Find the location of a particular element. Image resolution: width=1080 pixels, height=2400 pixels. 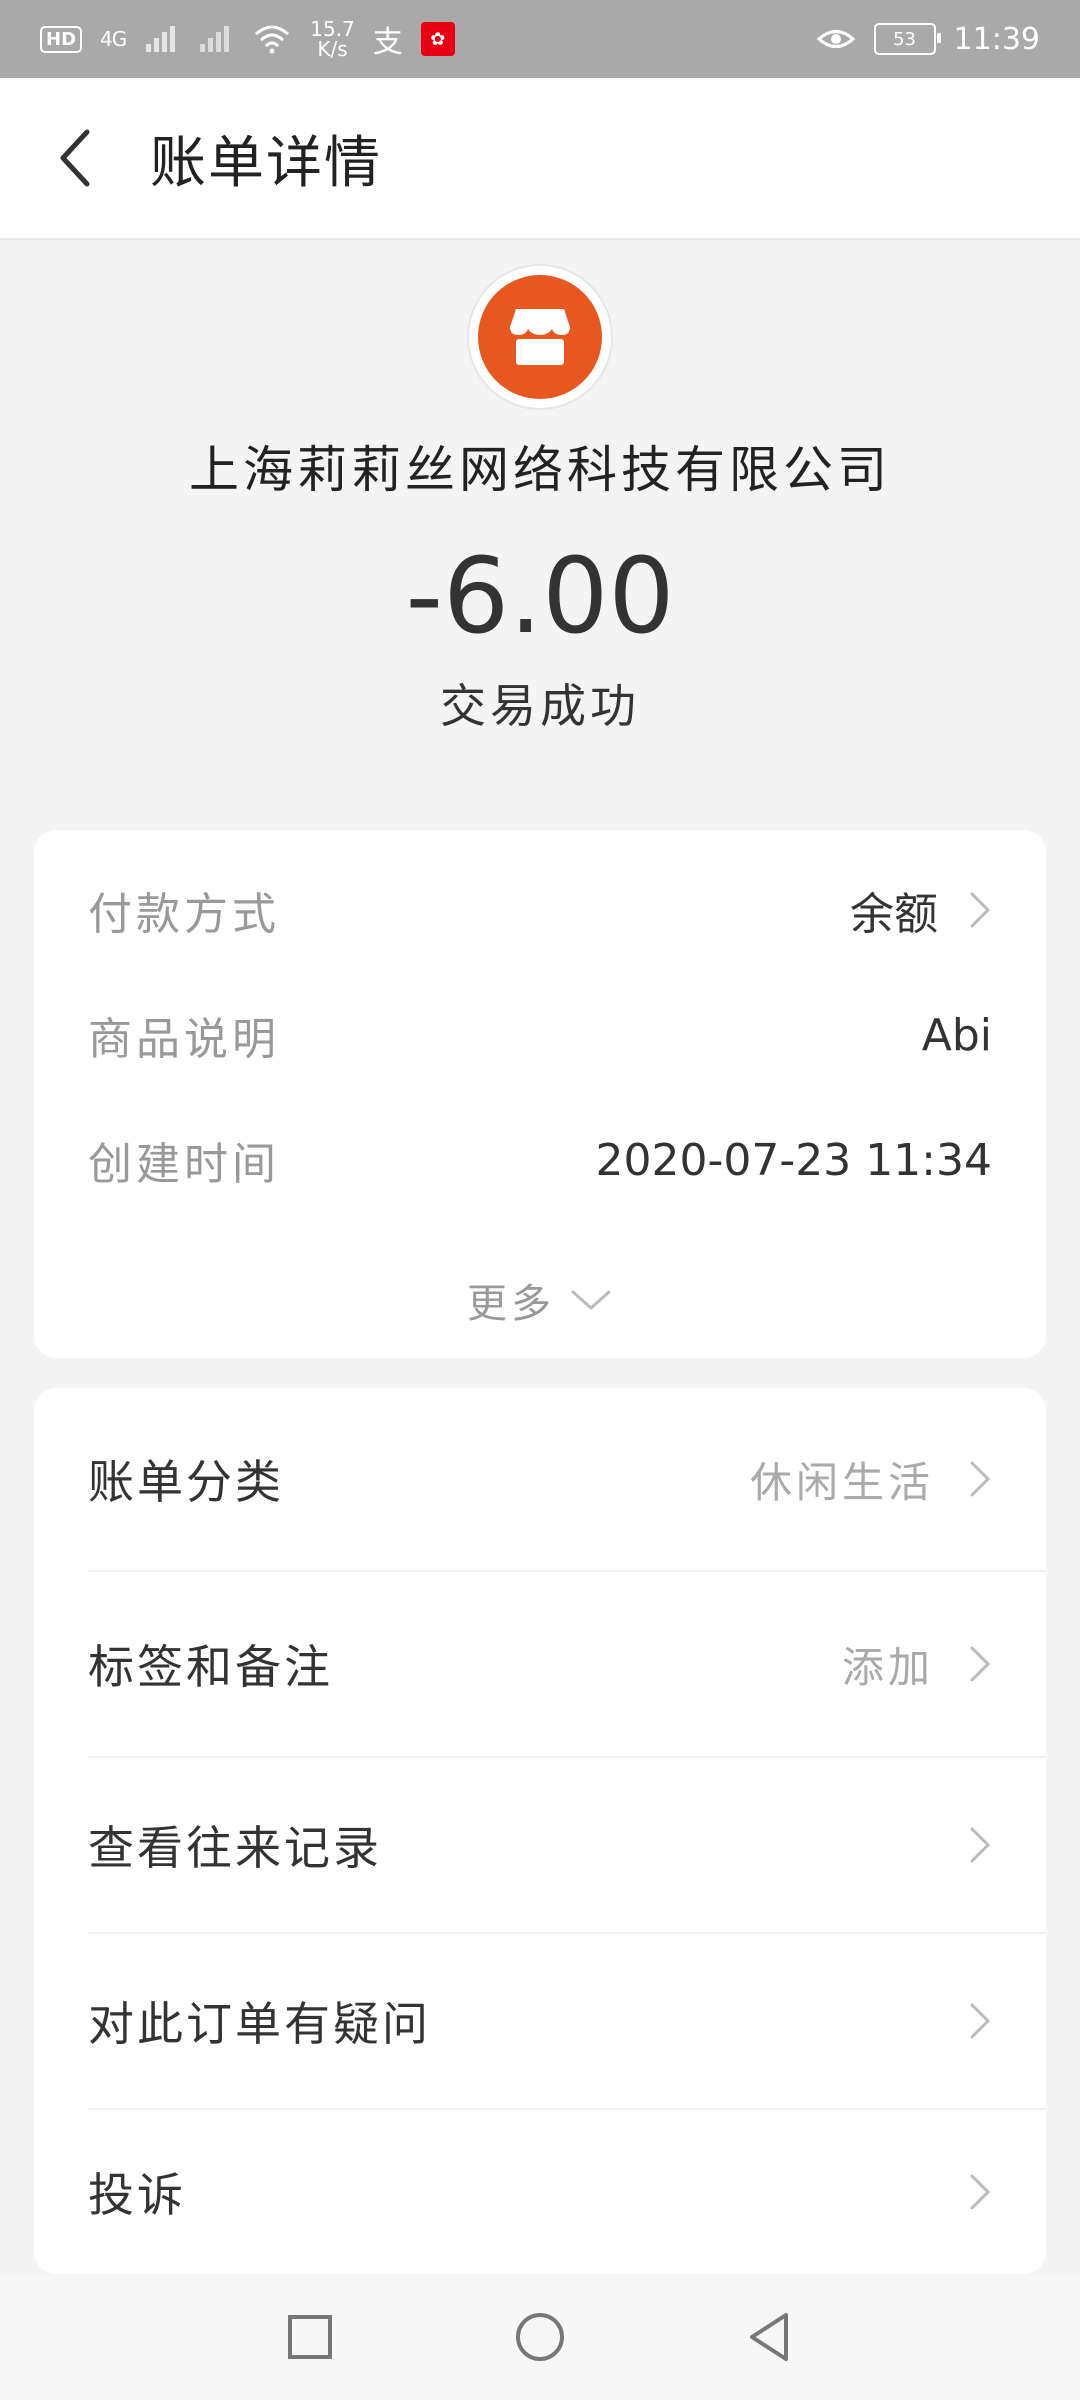

created-time-row: 创建时间 2020-07-23 11:34 is located at coordinates (540, 1160).